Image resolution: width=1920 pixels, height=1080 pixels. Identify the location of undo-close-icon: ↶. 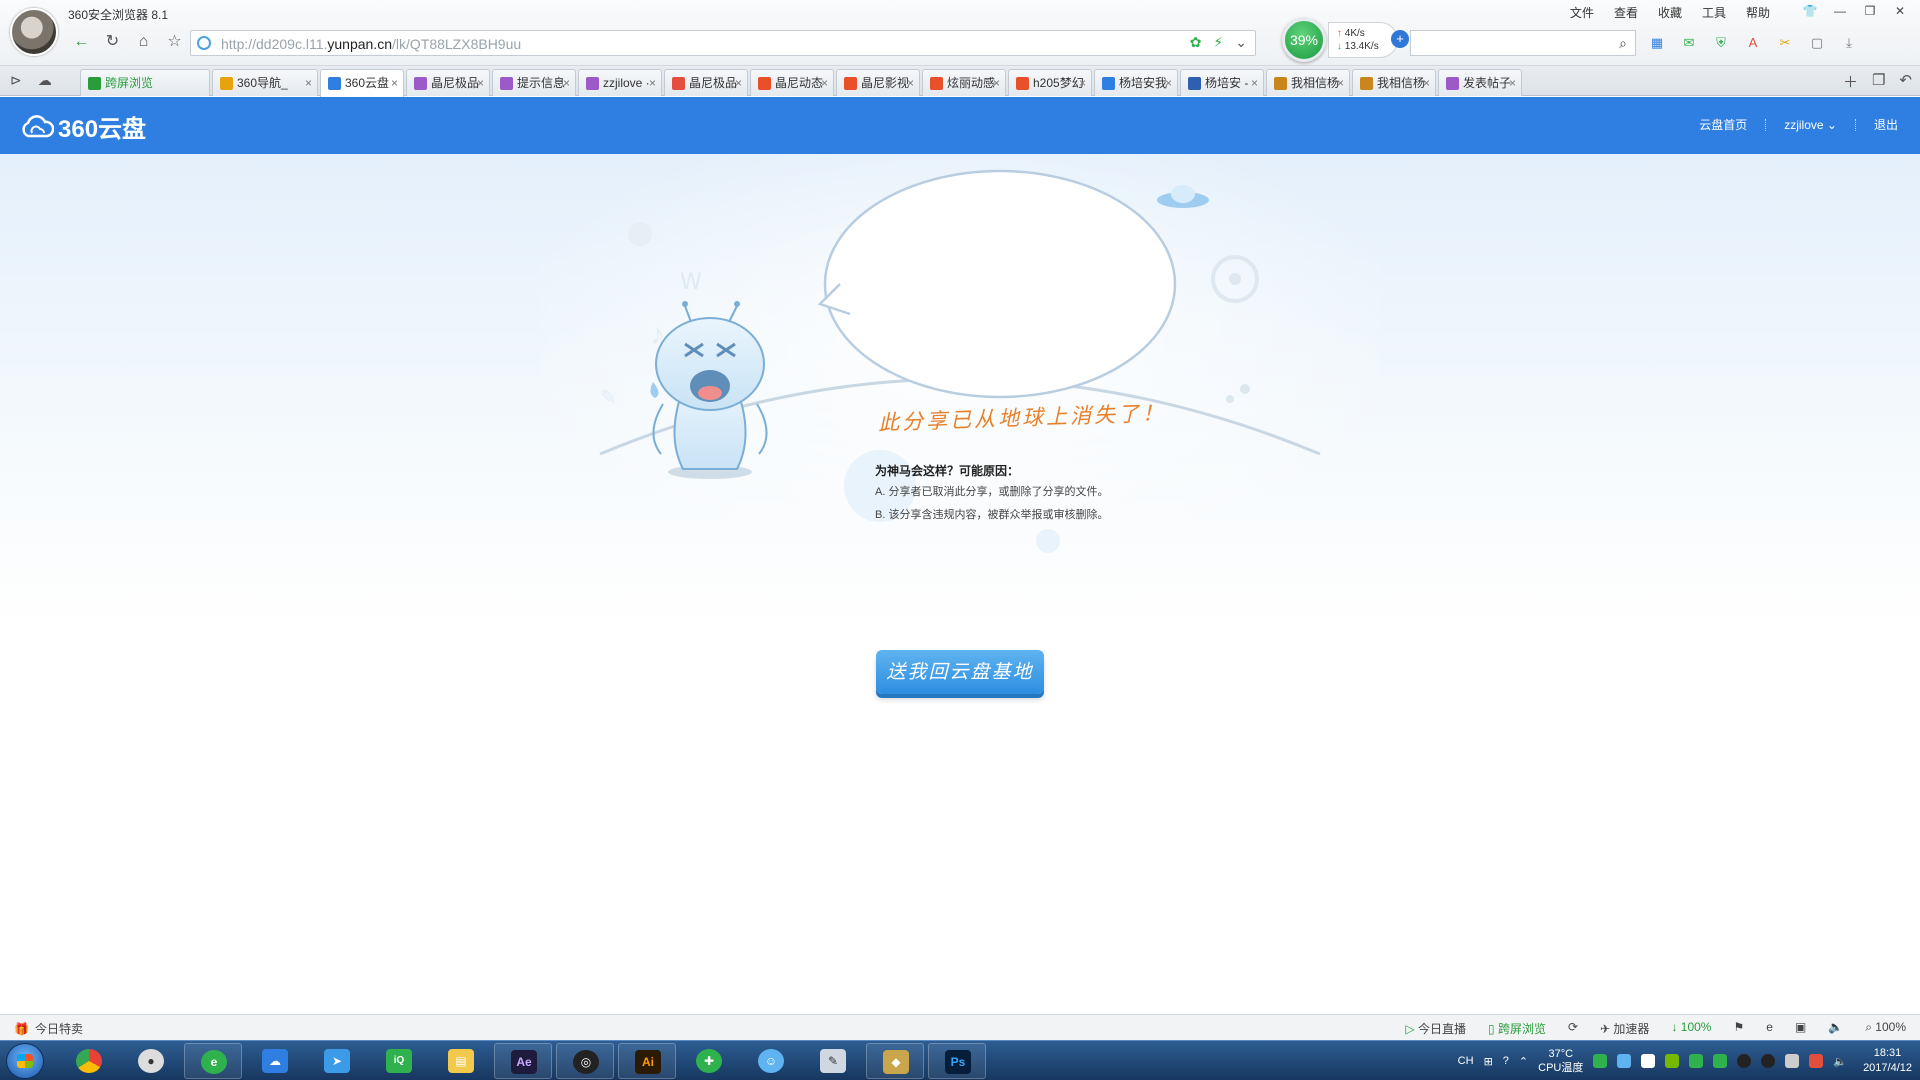
(1905, 81).